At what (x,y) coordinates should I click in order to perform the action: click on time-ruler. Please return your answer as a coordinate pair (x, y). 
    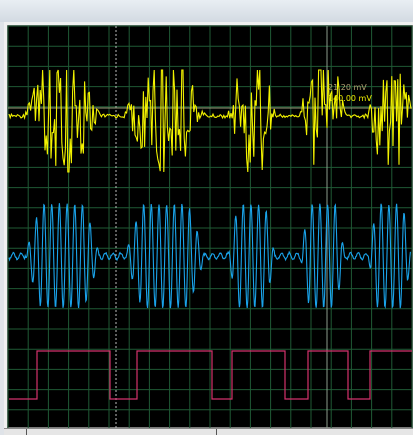
    Looking at the image, I should click on (208, 431).